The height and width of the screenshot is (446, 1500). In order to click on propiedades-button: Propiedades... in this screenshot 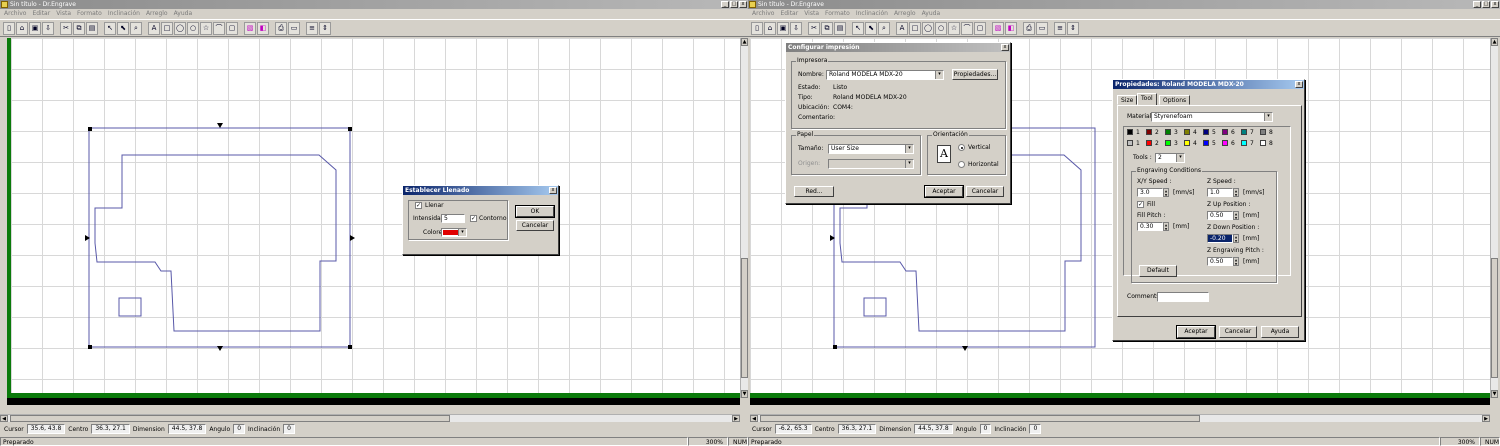, I will do `click(975, 74)`.